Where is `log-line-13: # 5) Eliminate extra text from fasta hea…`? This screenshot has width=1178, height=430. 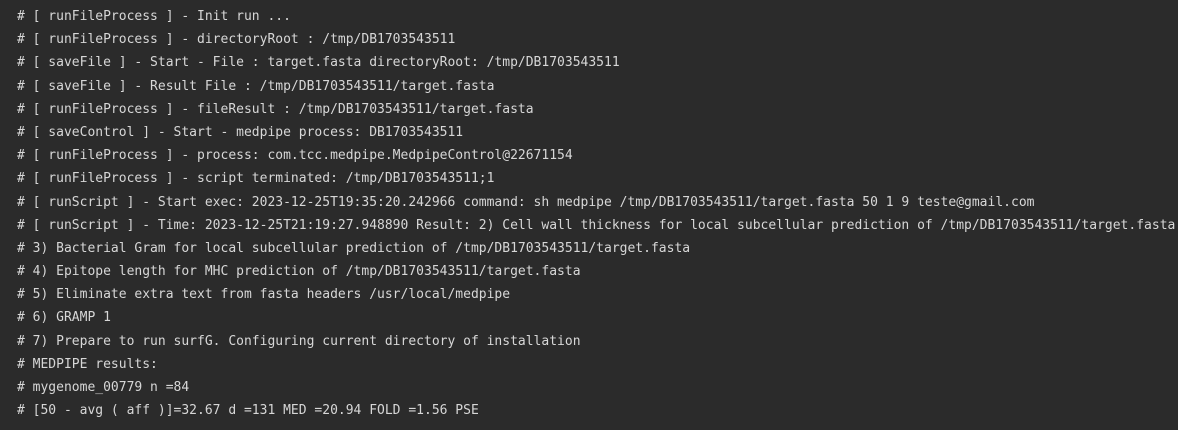
log-line-13: # 5) Eliminate extra text from fasta hea… is located at coordinates (264, 295).